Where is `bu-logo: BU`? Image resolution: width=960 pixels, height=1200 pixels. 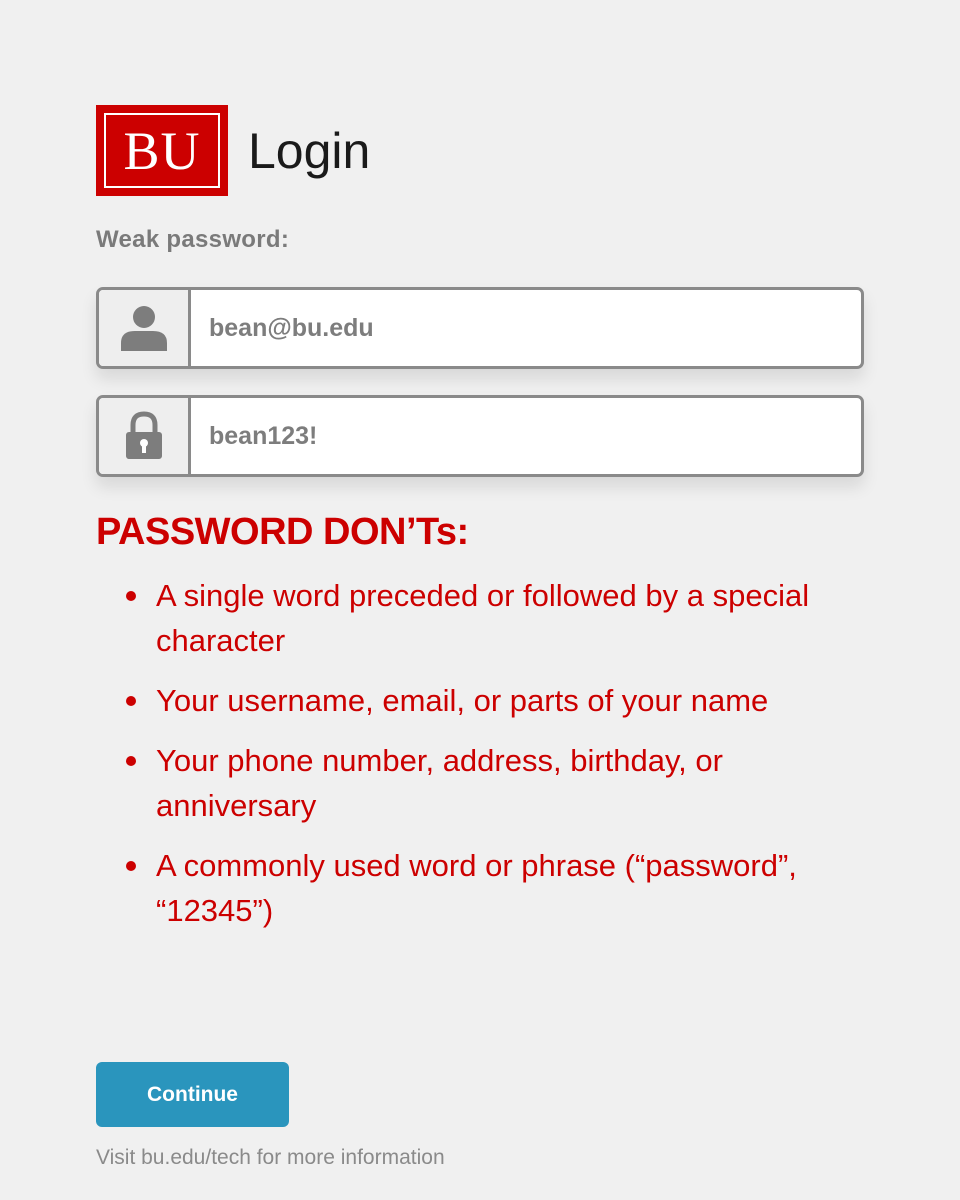
bu-logo: BU is located at coordinates (162, 150).